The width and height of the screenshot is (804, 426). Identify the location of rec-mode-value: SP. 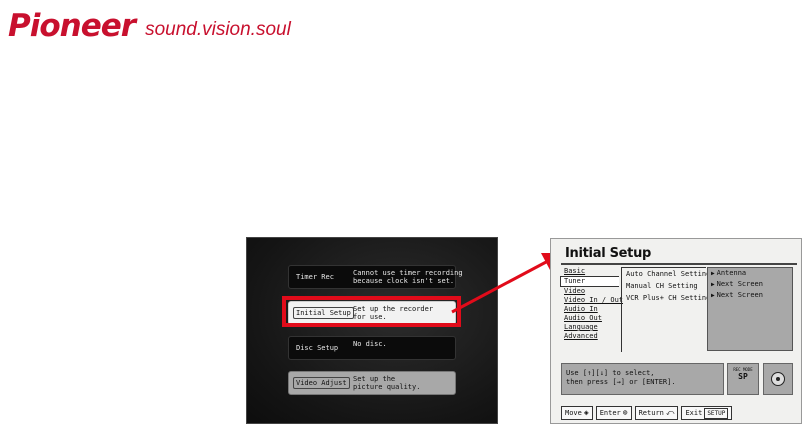
(743, 376).